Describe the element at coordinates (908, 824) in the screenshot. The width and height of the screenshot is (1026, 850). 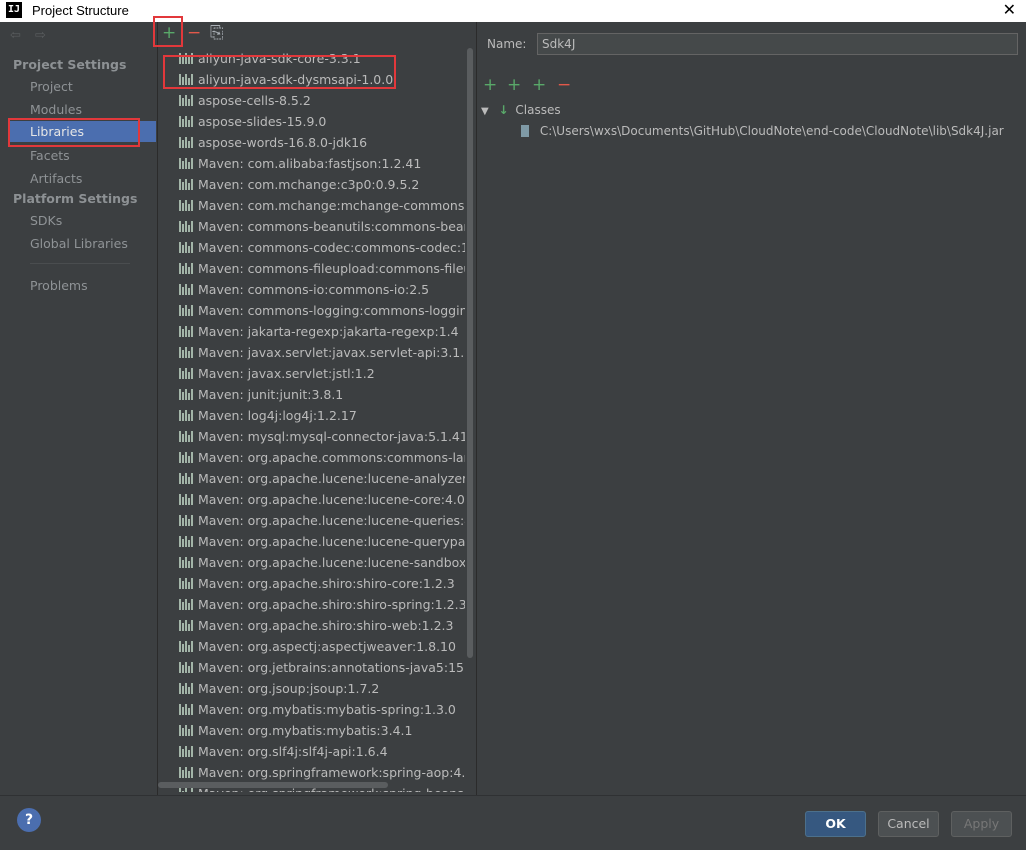
I see `cancel-button: Cancel` at that location.